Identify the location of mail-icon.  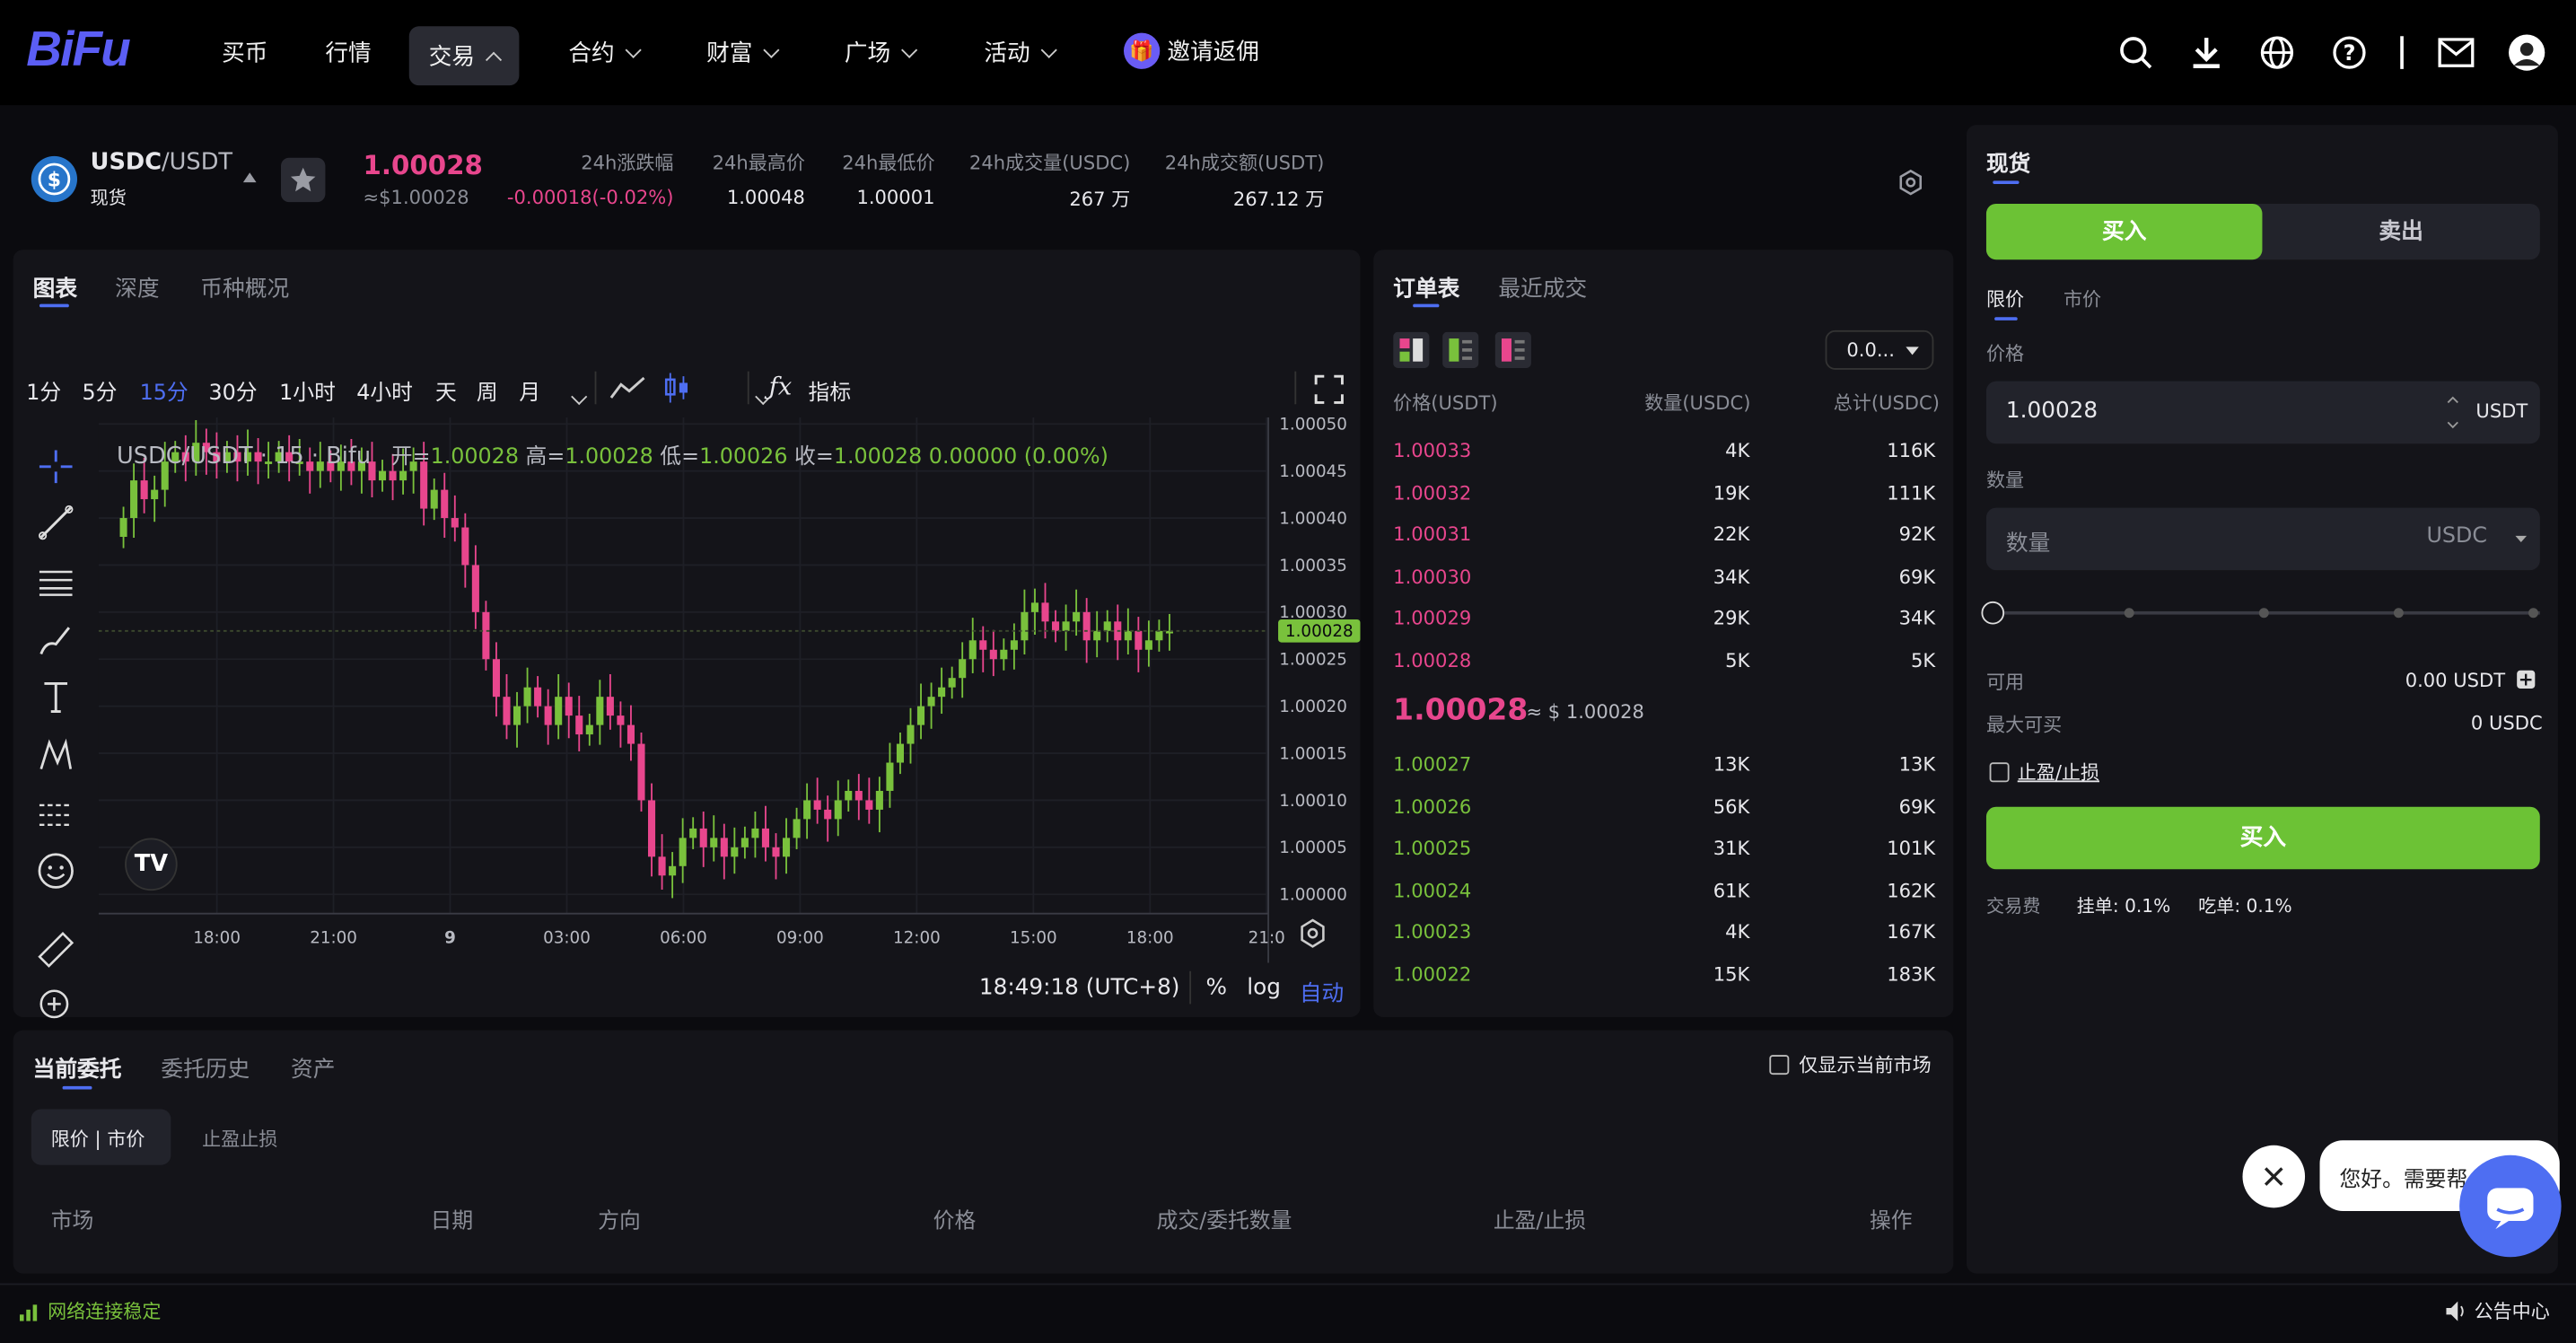
(2456, 52).